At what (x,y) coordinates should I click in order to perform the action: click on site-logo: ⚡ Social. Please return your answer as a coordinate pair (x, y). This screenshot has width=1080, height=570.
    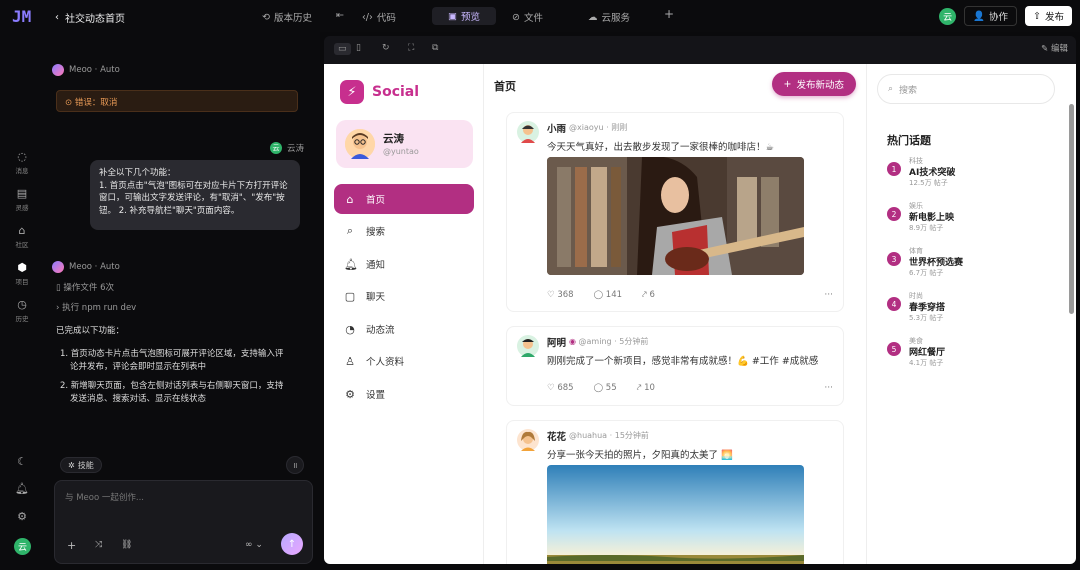
    Looking at the image, I should click on (379, 92).